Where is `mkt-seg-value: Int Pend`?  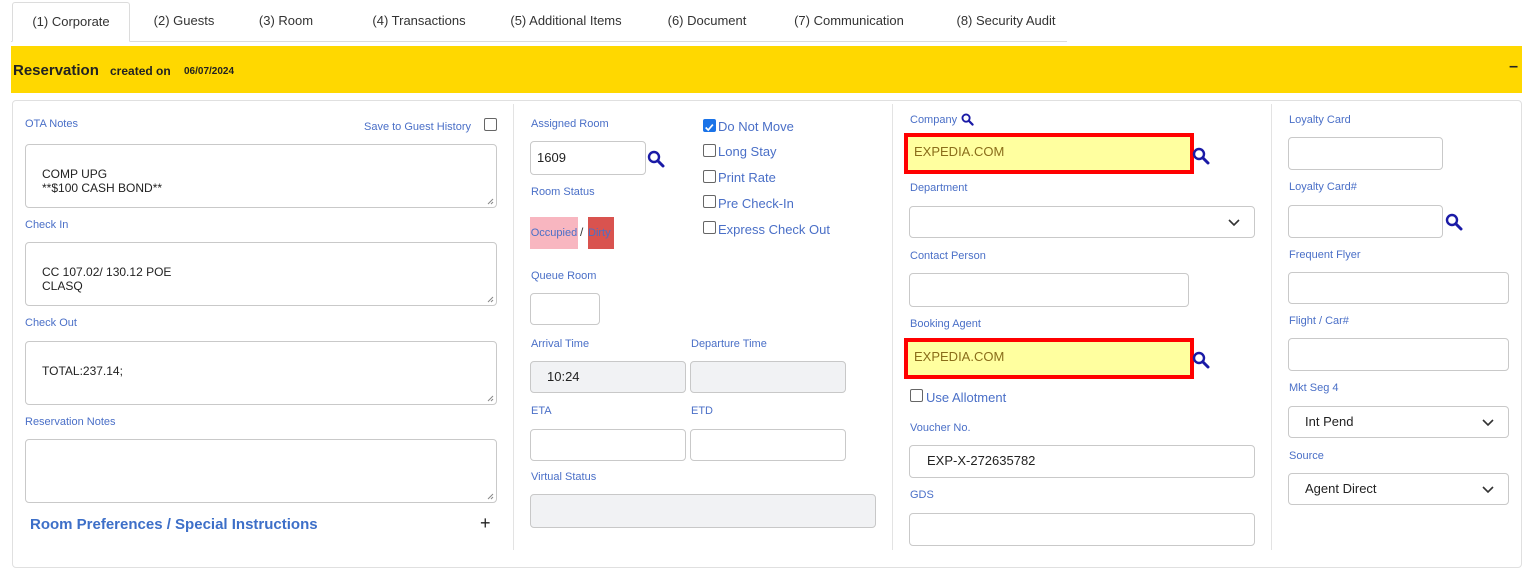 mkt-seg-value: Int Pend is located at coordinates (1329, 421).